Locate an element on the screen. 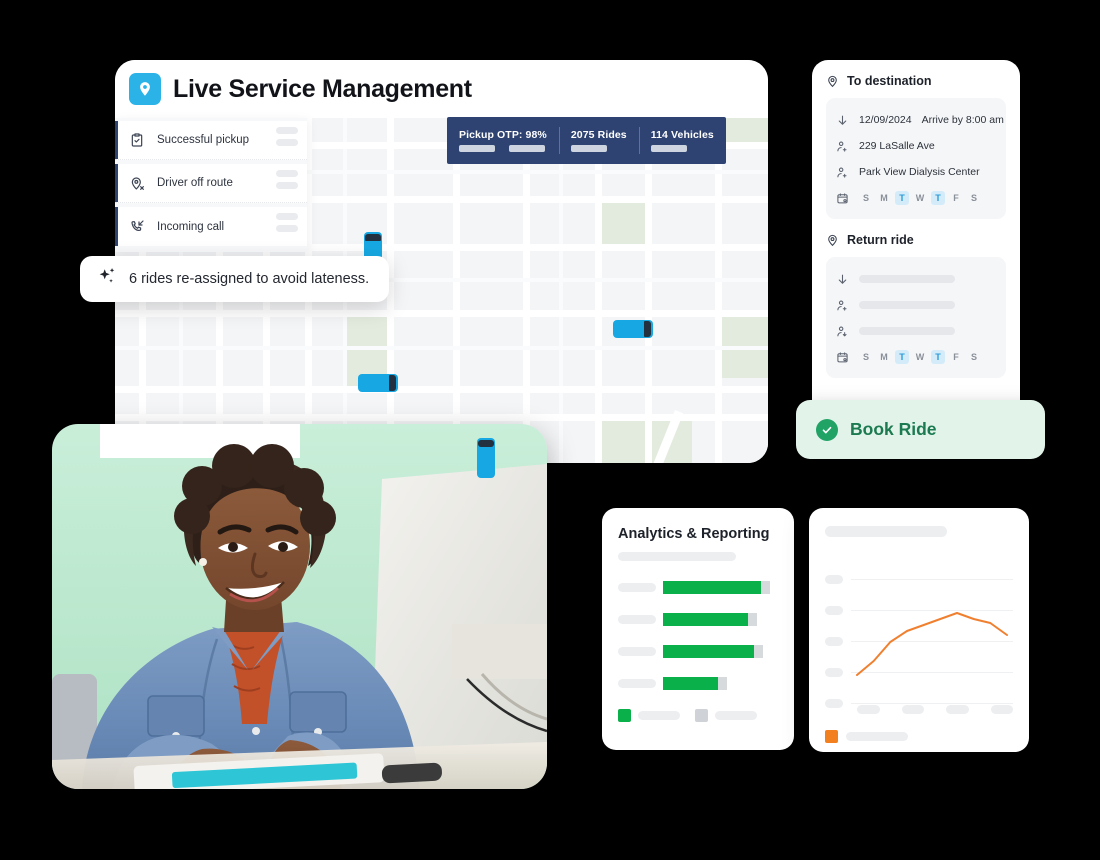 The height and width of the screenshot is (860, 1100). toast-notification: 6 rides re-assigned to avoid lateness. is located at coordinates (235, 279).